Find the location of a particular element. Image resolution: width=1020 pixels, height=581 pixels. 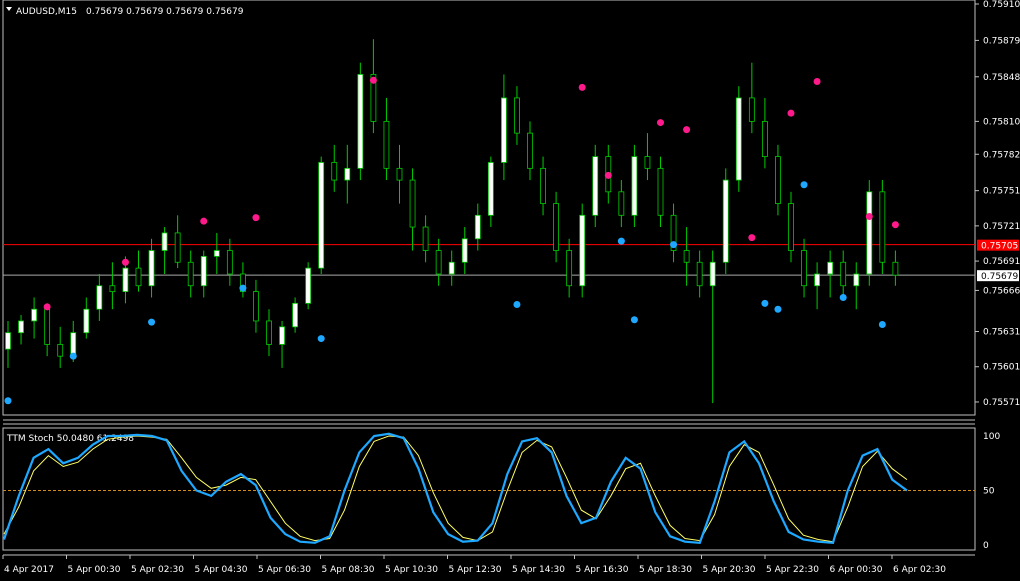

price-label: 0.75848 is located at coordinates (1001, 78).